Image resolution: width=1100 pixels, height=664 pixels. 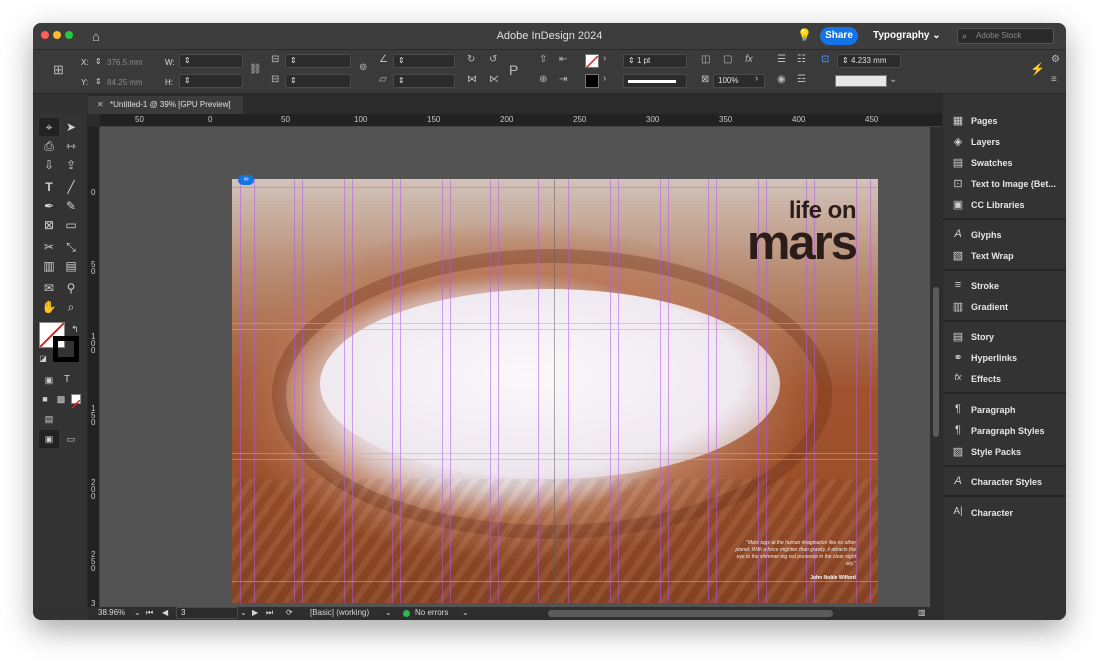 What do you see at coordinates (1054, 79) in the screenshot?
I see `panel-menu-icon: ≡` at bounding box center [1054, 79].